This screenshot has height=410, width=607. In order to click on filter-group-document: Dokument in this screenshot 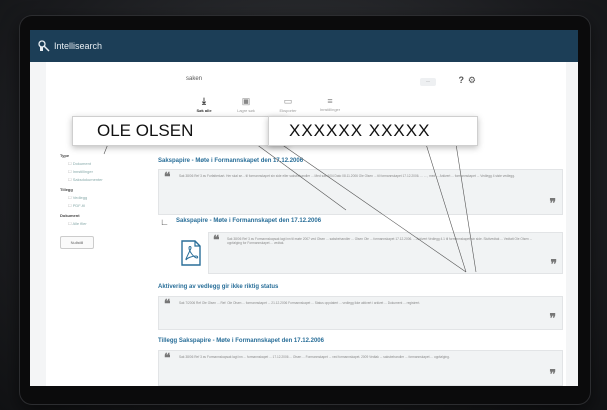, I will do `click(100, 215)`.